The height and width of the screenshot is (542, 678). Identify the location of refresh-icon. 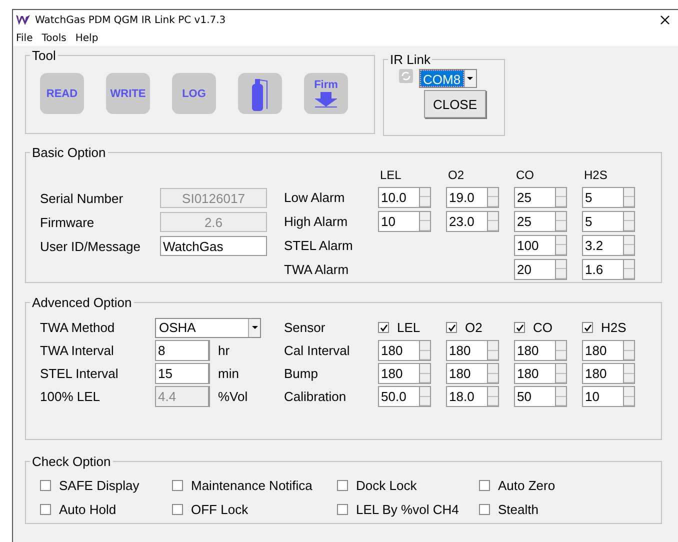
(406, 76).